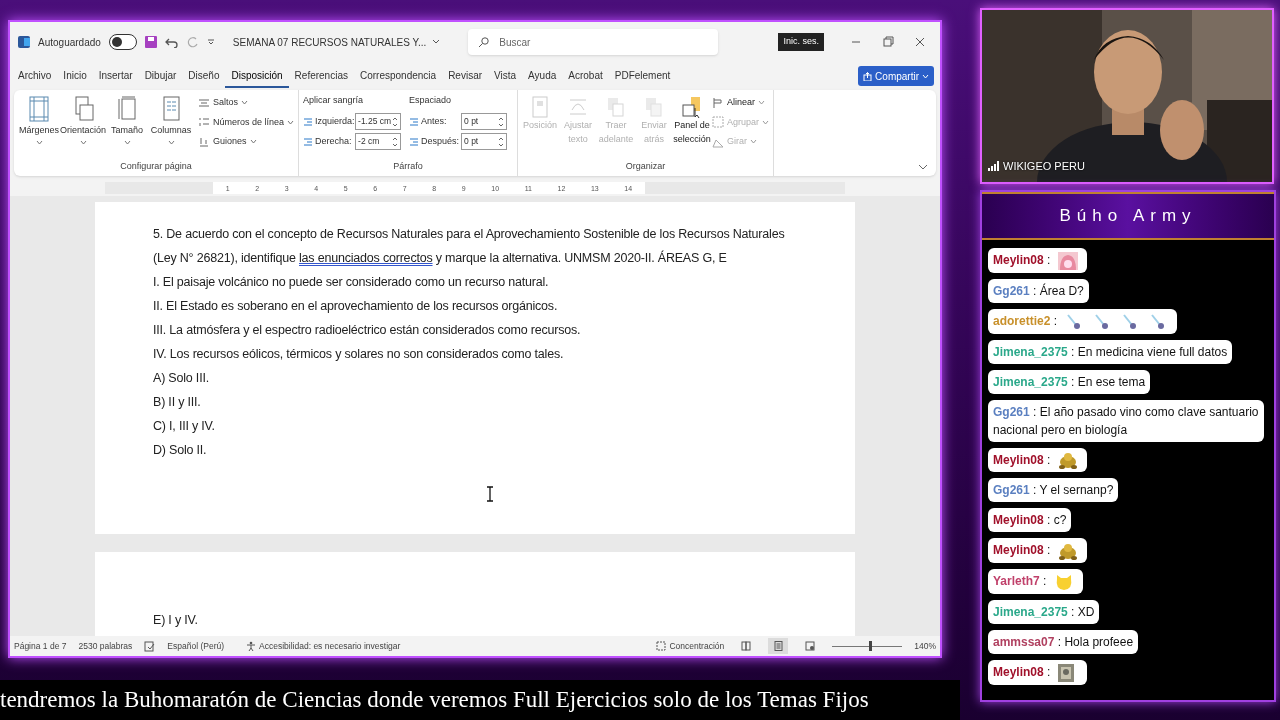  What do you see at coordinates (210, 42) in the screenshot?
I see `customize-icon` at bounding box center [210, 42].